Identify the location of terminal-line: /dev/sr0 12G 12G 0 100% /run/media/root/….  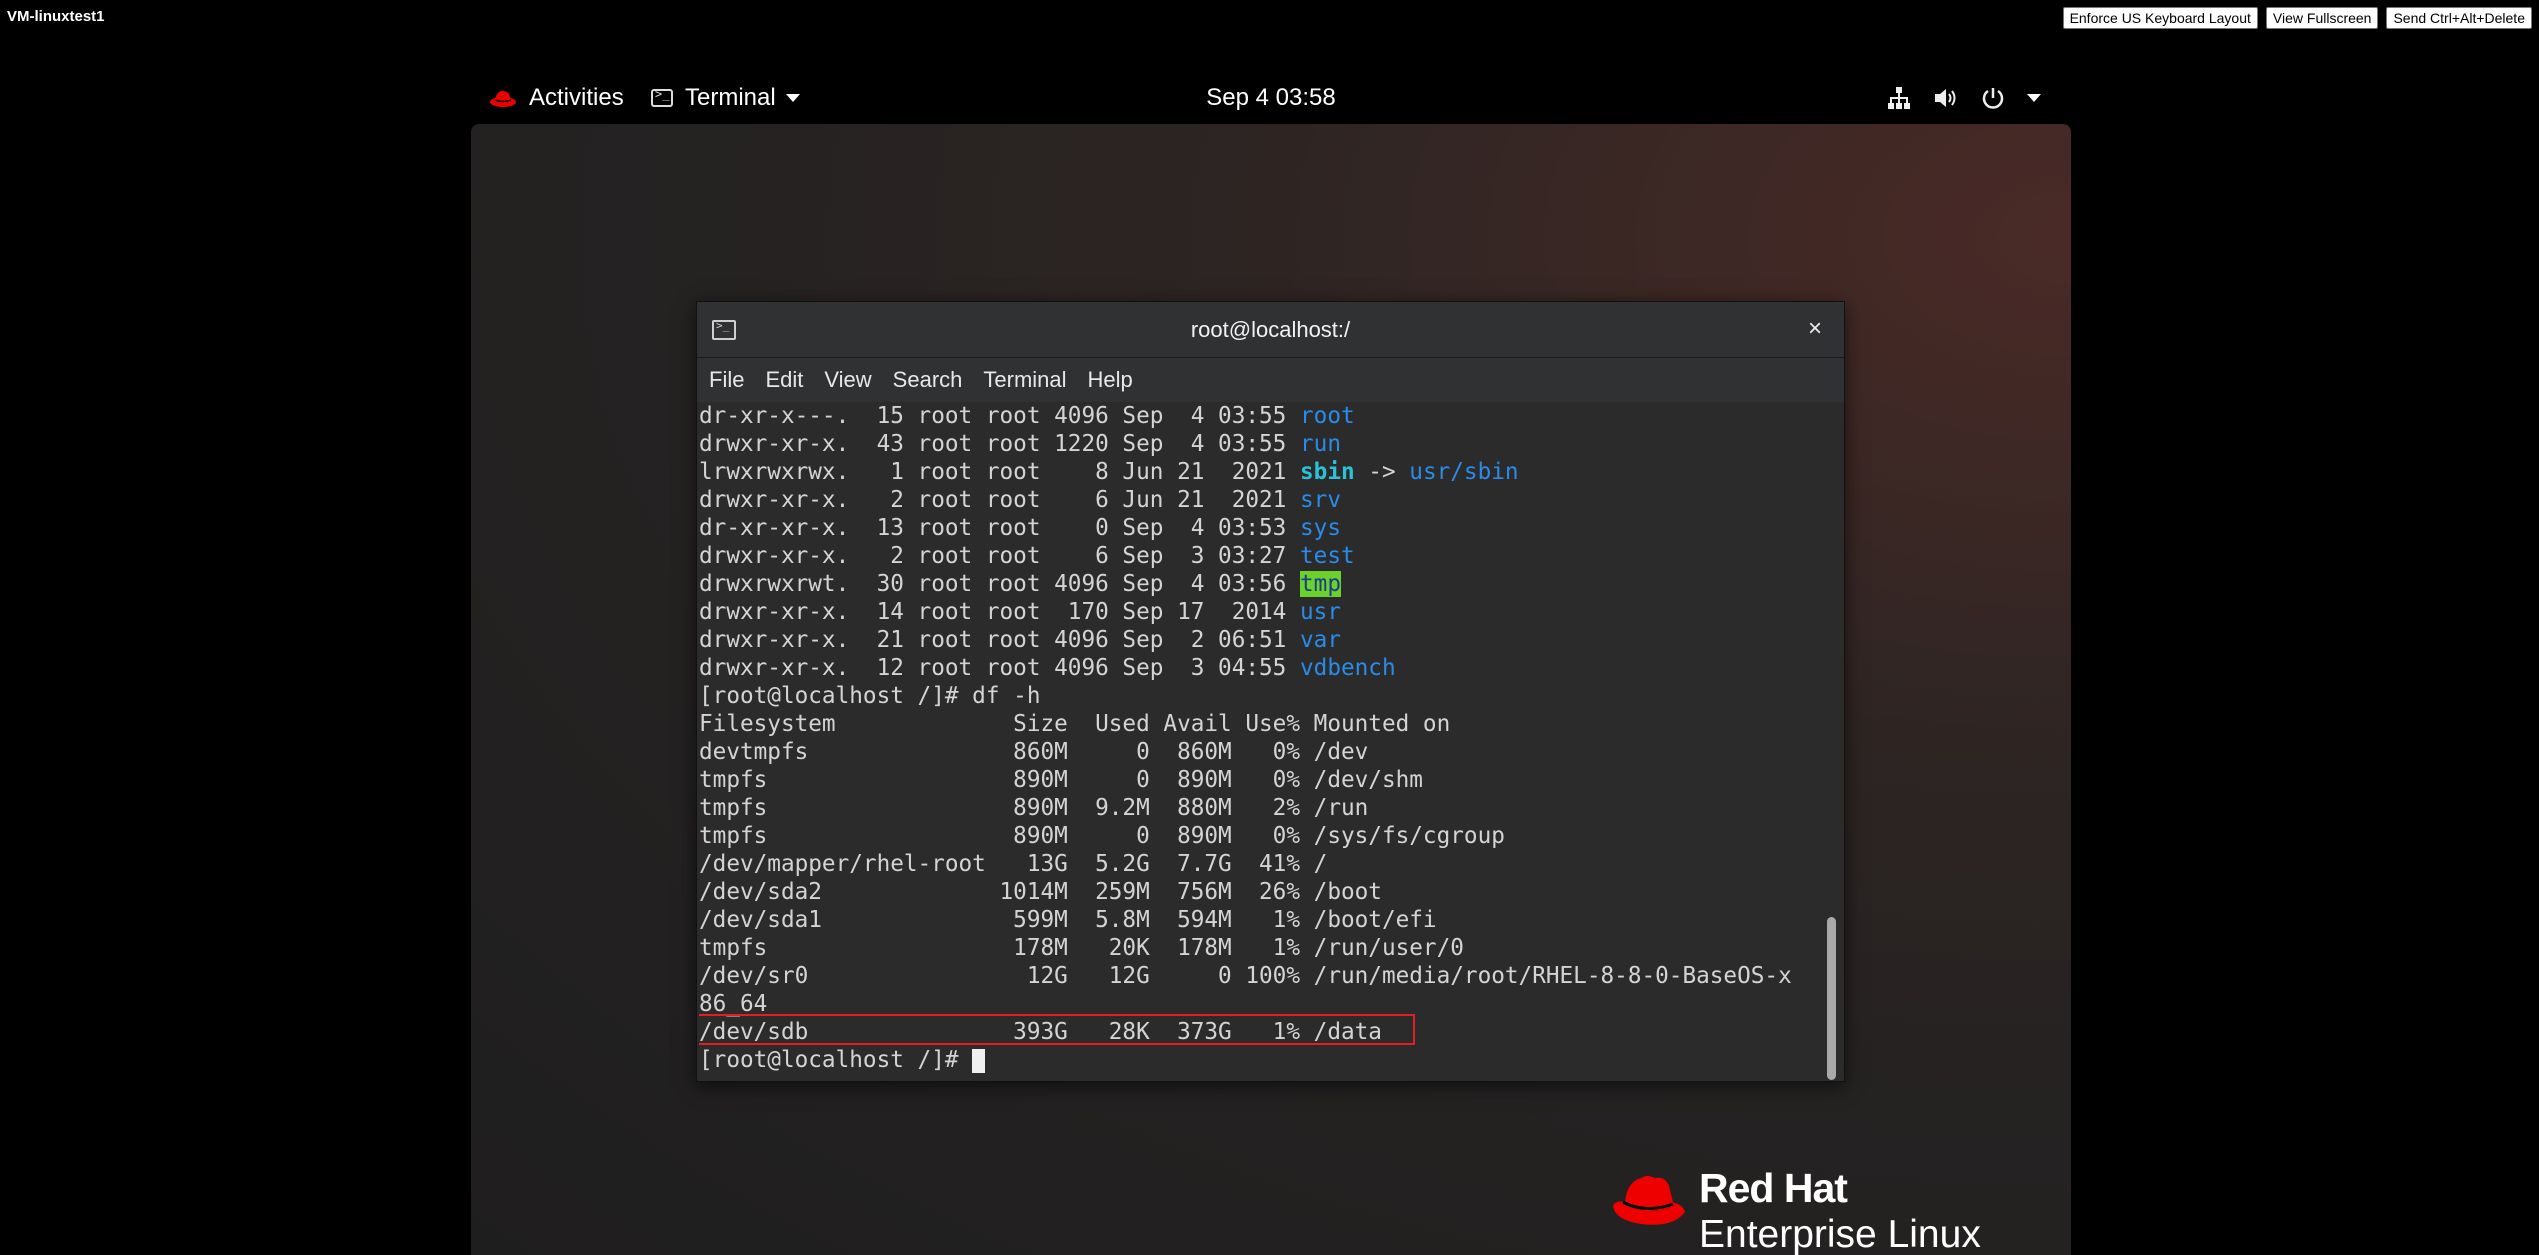
(1245, 976).